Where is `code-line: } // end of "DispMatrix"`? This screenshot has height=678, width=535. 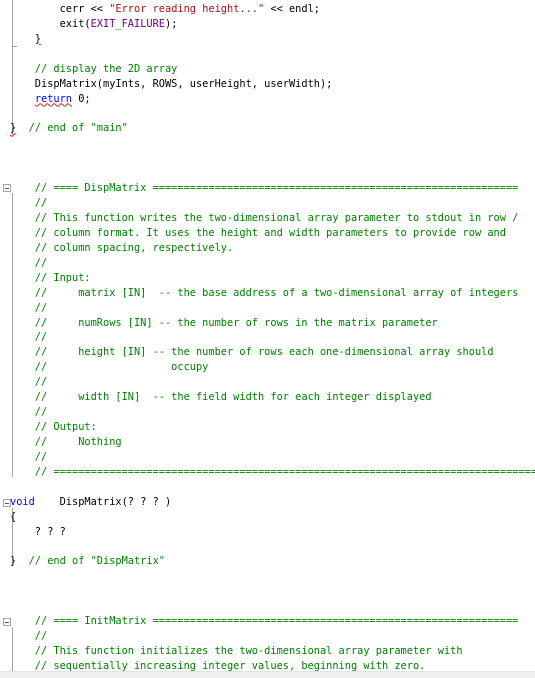
code-line: } // end of "DispMatrix" is located at coordinates (87, 561).